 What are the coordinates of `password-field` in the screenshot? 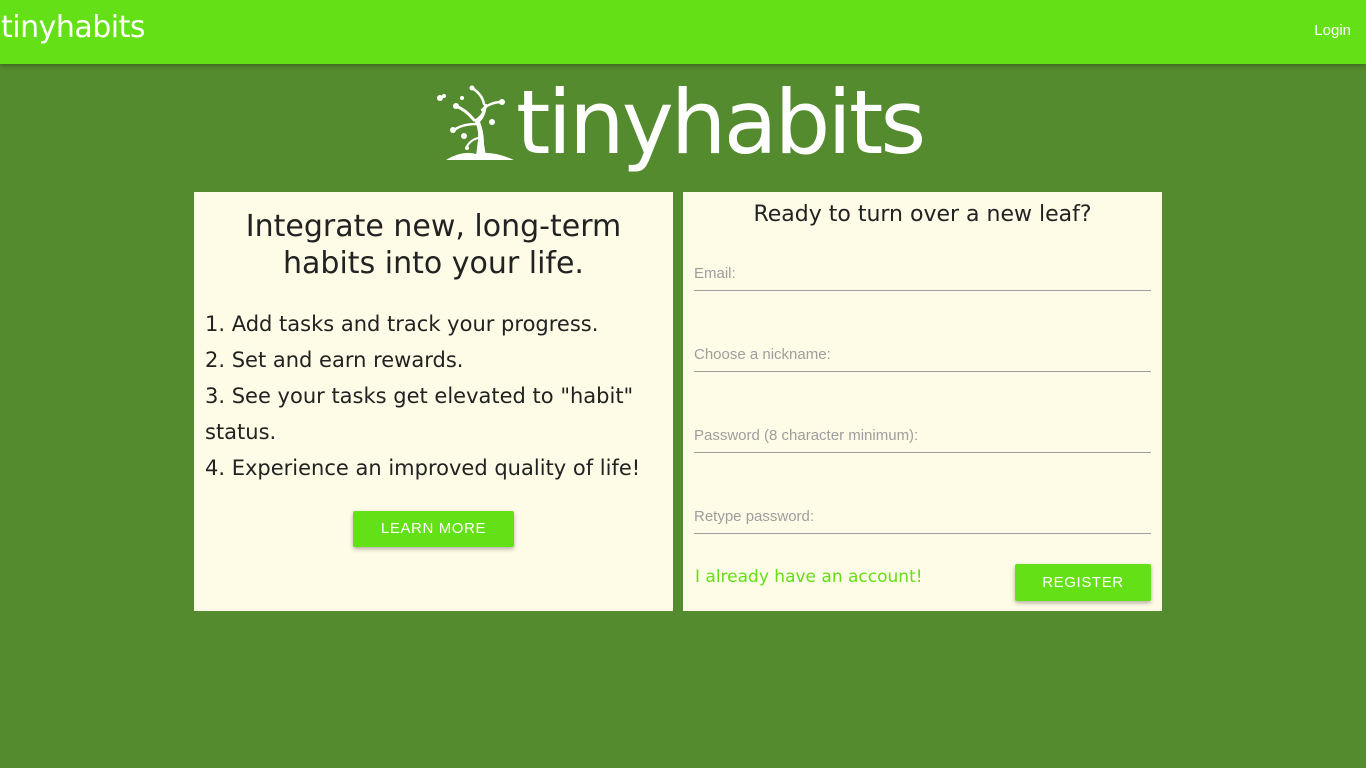 It's located at (922, 436).